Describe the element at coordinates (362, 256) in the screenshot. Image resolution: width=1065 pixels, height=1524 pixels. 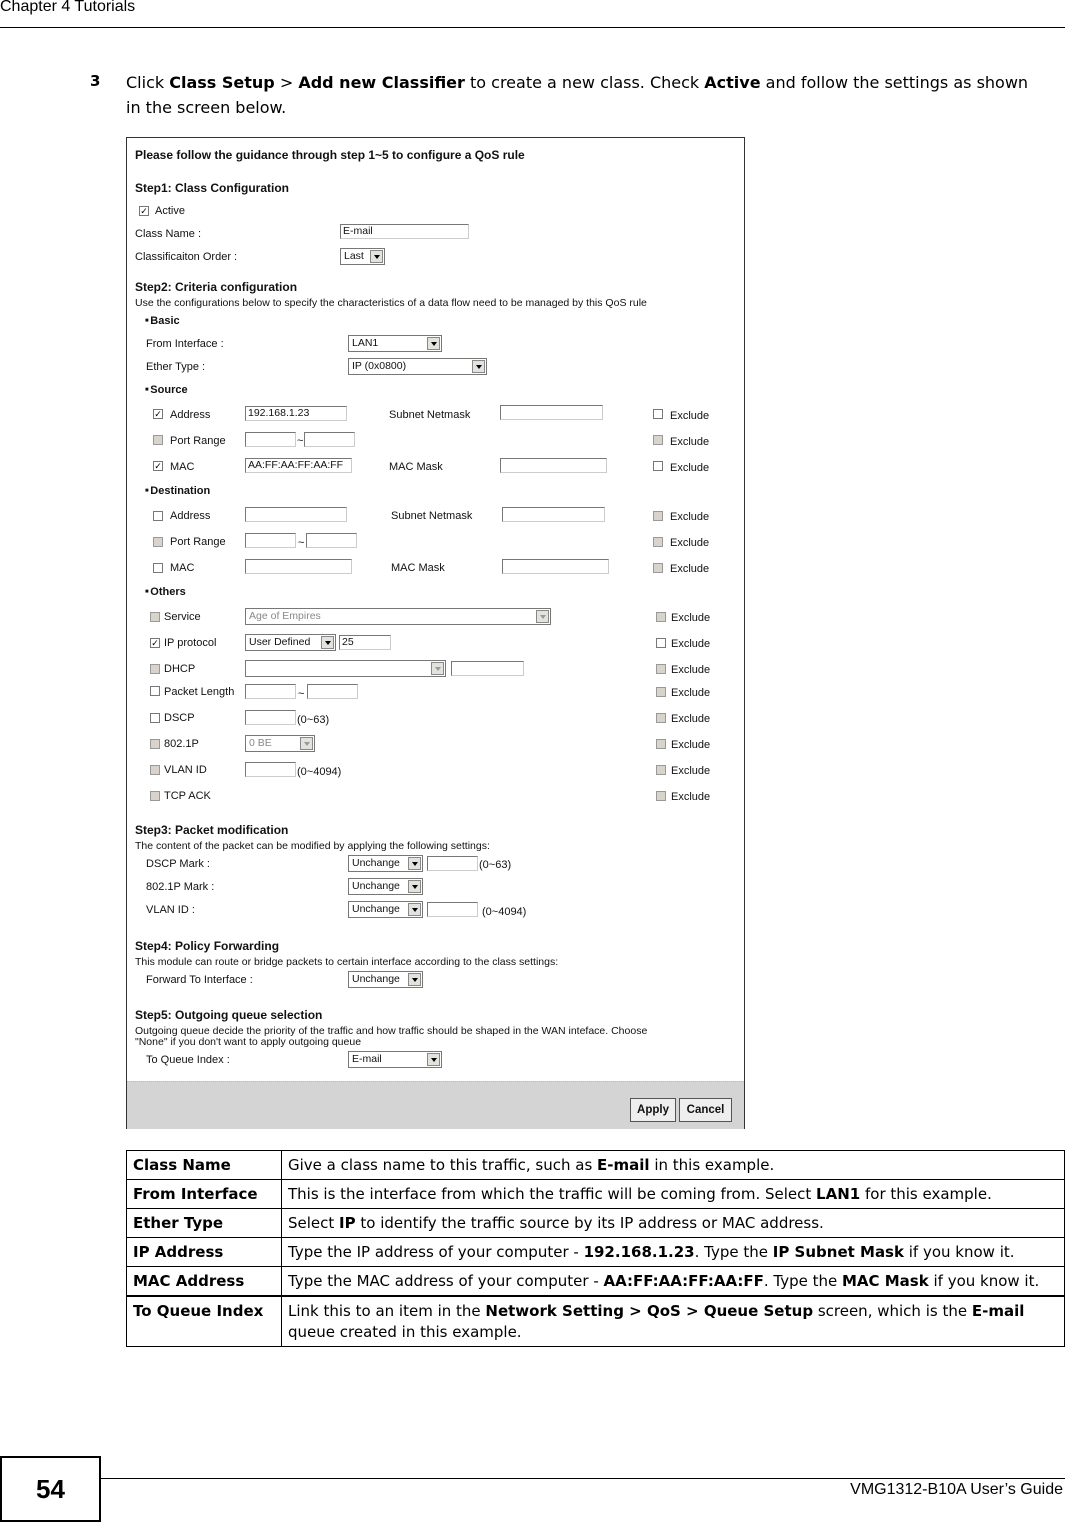
I see `classification-order-select: Last` at that location.